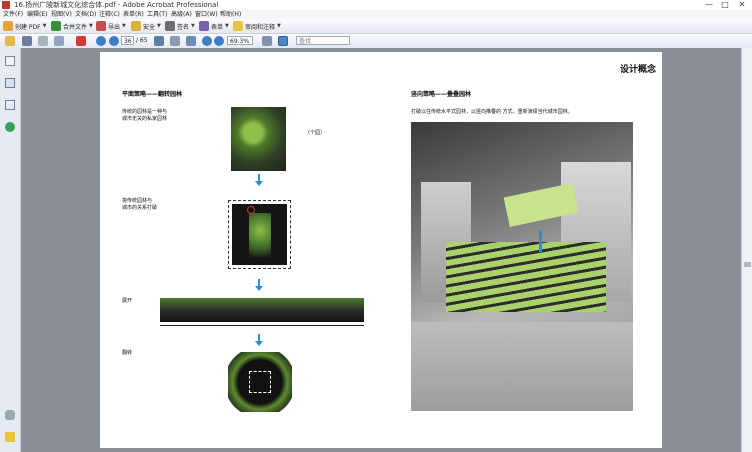 Image resolution: width=752 pixels, height=452 pixels. I want to click on garden-name-tag: （个园）, so click(315, 133).